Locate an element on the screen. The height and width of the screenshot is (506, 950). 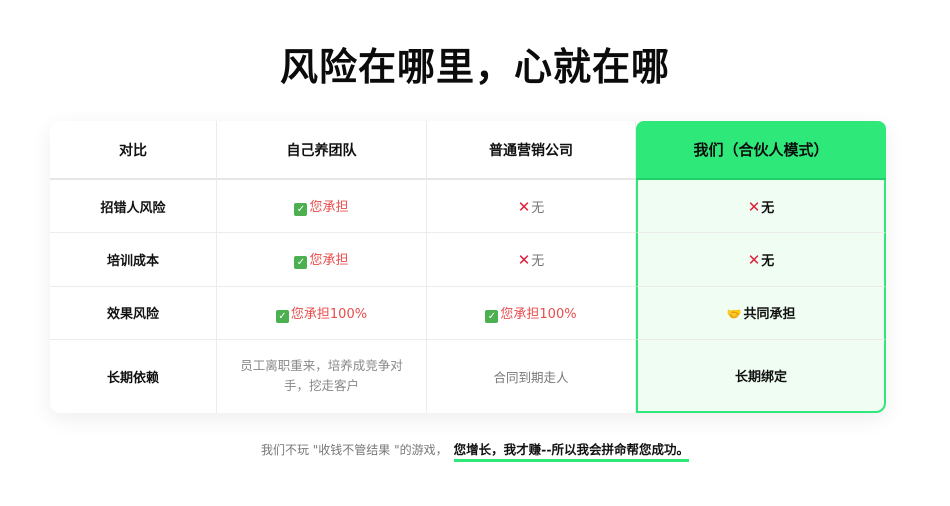
footer-normal-text: 我们不玩 "收钱不管结果 "的游戏， is located at coordinates (354, 450).